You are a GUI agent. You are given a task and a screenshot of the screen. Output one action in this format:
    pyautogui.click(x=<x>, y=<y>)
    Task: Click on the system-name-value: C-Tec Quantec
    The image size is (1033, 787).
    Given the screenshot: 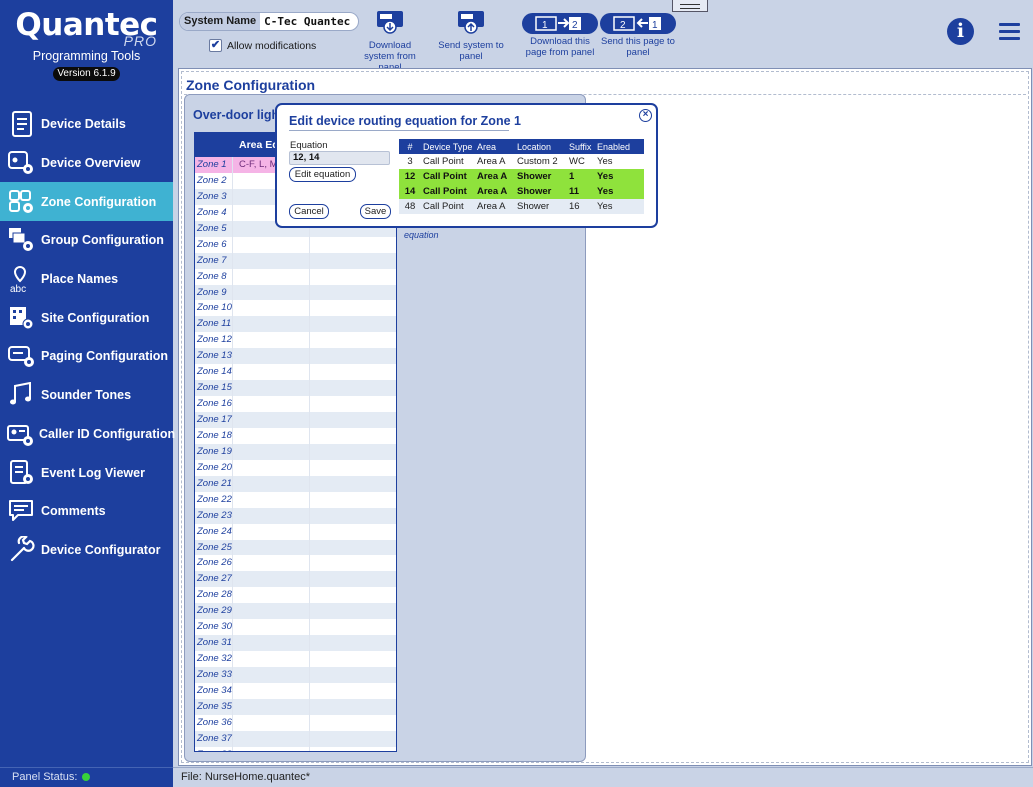 What is the action you would take?
    pyautogui.click(x=309, y=21)
    